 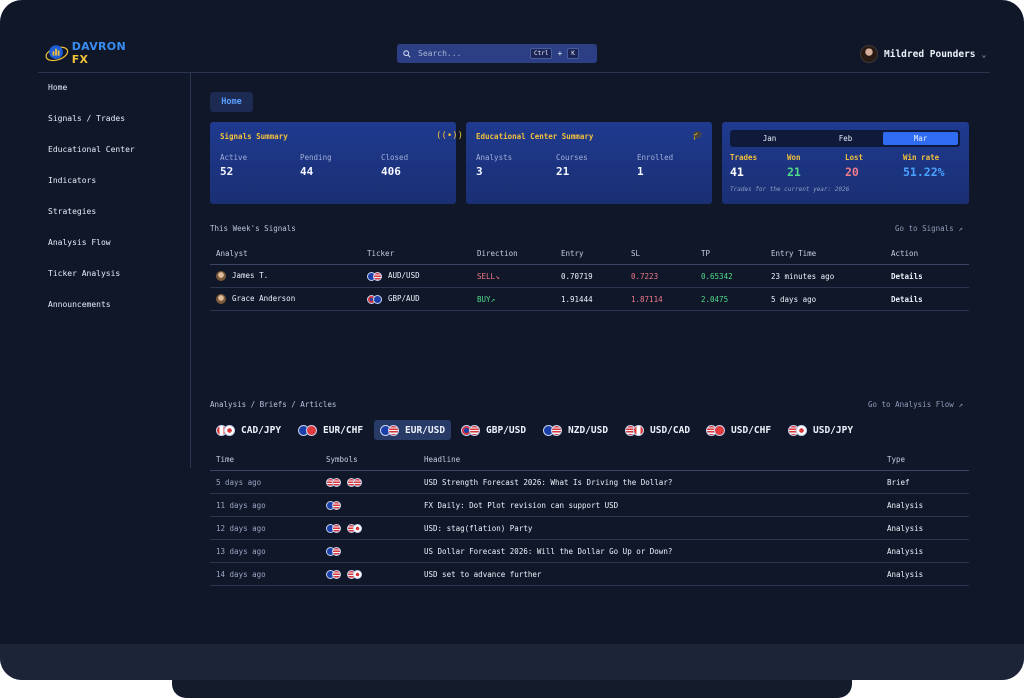 What do you see at coordinates (416, 299) in the screenshot?
I see `ticker-cell: GBP/AUD` at bounding box center [416, 299].